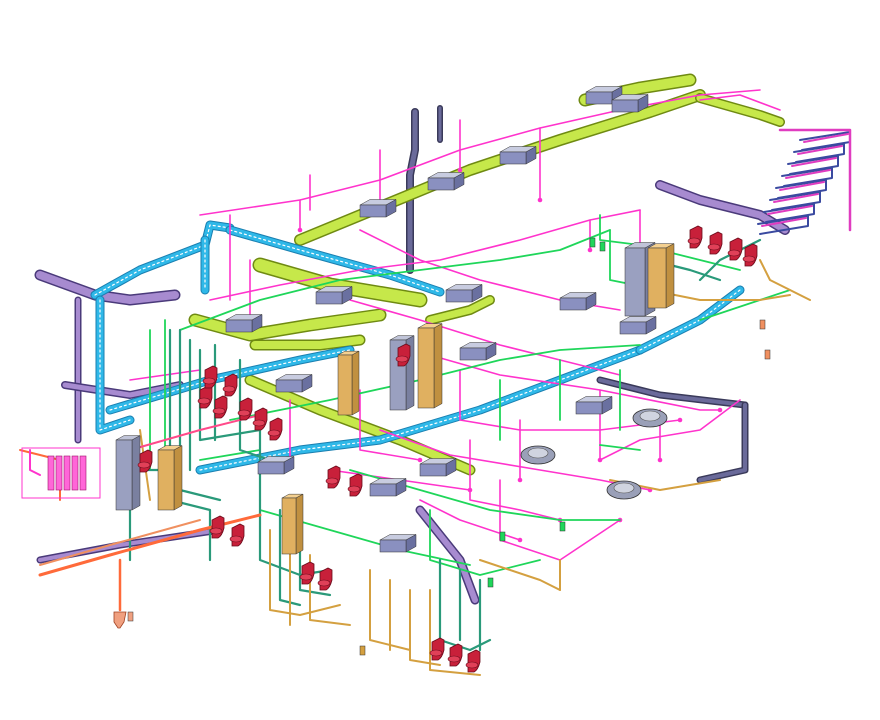 The width and height of the screenshot is (880, 720). Describe the element at coordinates (120, 620) in the screenshot. I see `fire-valve-icon` at that location.